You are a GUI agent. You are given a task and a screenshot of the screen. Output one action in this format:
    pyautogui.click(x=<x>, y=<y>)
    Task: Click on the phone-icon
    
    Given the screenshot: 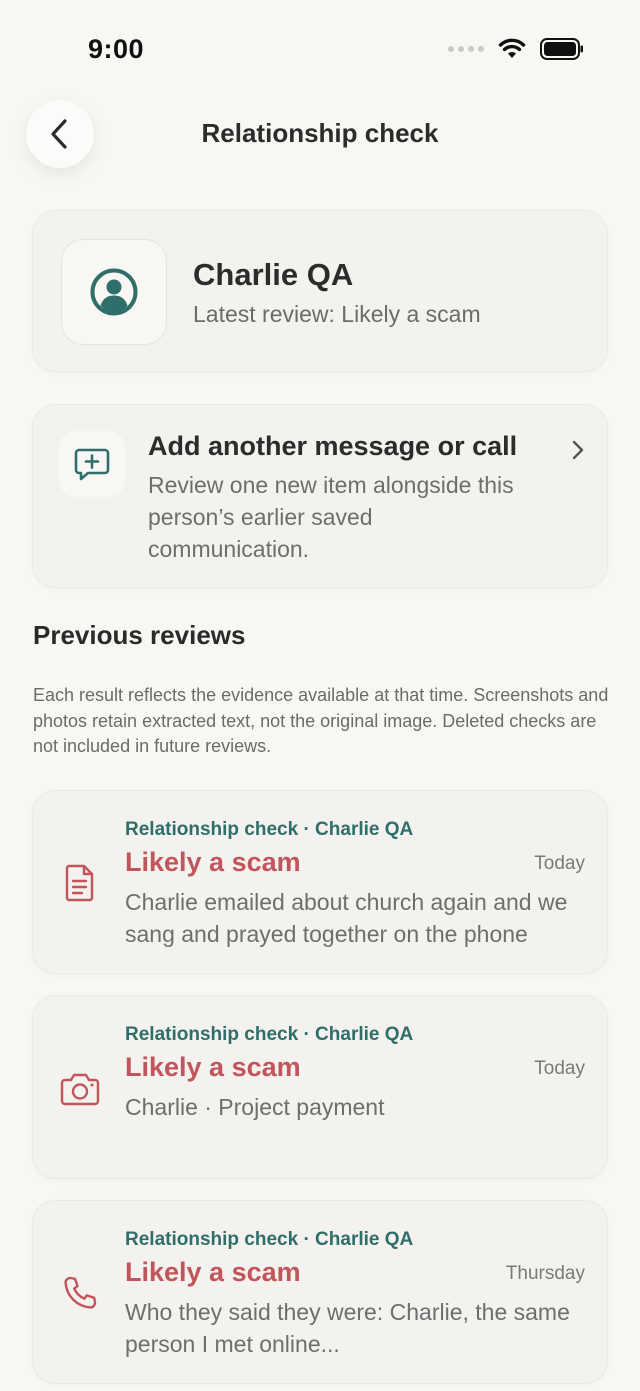 What is the action you would take?
    pyautogui.click(x=80, y=1293)
    